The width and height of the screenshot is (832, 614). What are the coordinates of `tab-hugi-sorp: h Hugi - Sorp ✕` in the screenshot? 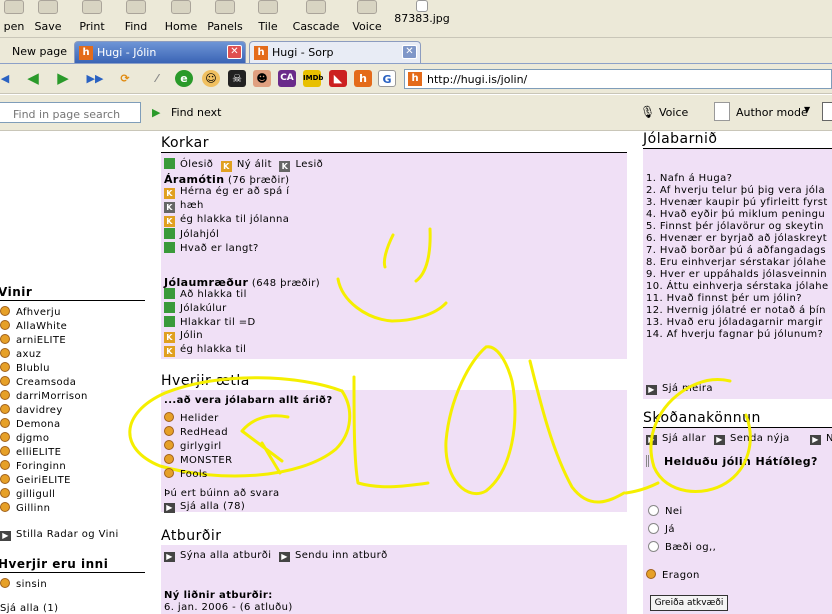 It's located at (335, 52).